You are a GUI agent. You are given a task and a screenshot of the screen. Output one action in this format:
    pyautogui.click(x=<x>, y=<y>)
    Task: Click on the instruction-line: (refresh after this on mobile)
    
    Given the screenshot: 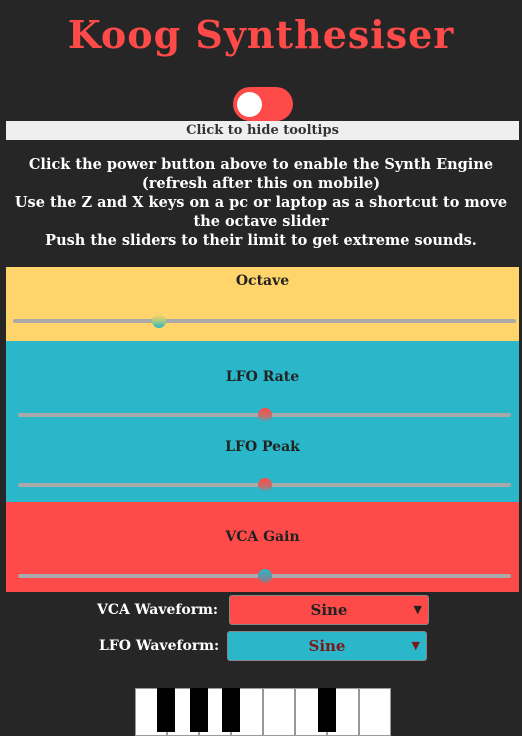 What is the action you would take?
    pyautogui.click(x=261, y=183)
    